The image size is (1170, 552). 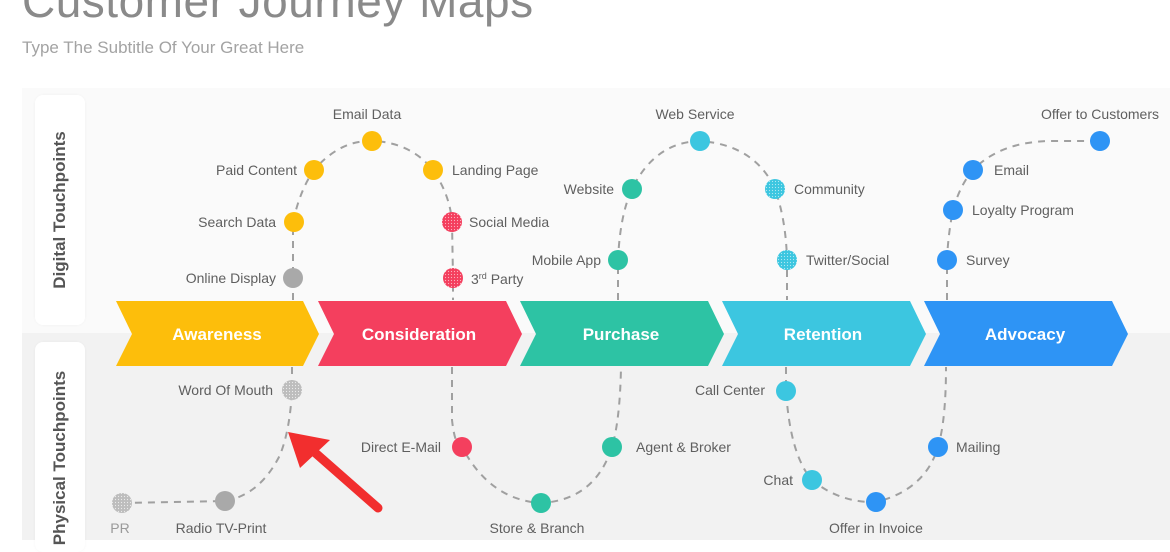 I want to click on touchpoint-label: 3rd Party, so click(x=497, y=279).